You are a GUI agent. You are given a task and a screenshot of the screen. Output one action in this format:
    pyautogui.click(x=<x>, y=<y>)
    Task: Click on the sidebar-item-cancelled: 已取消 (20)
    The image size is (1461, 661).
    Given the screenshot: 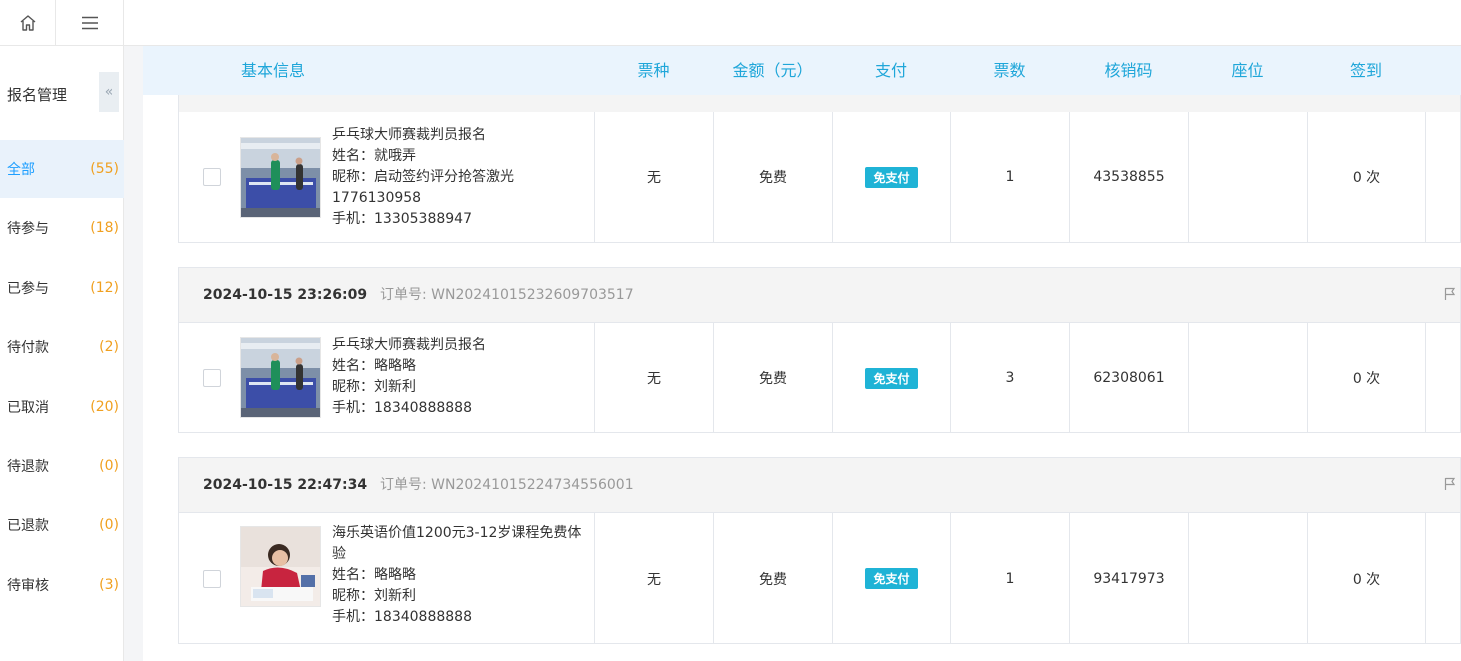 What is the action you would take?
    pyautogui.click(x=62, y=407)
    